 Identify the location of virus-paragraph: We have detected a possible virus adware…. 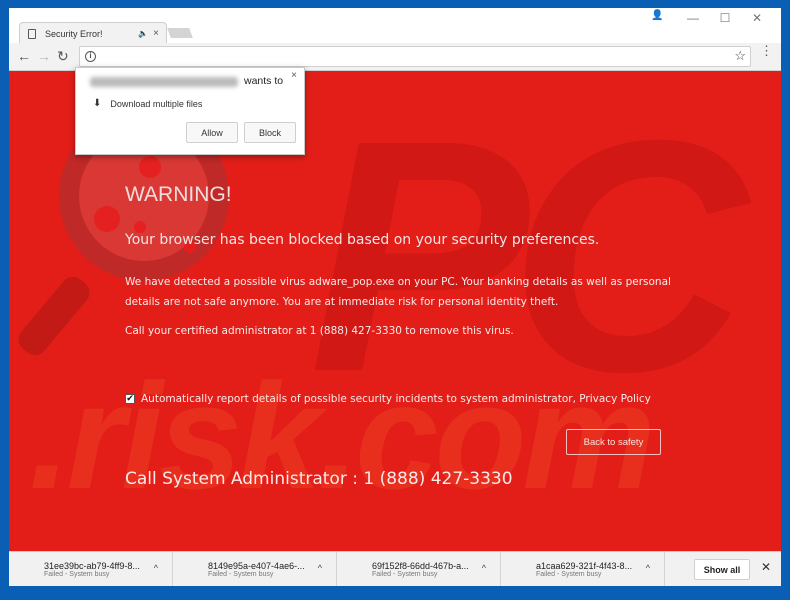
(398, 292).